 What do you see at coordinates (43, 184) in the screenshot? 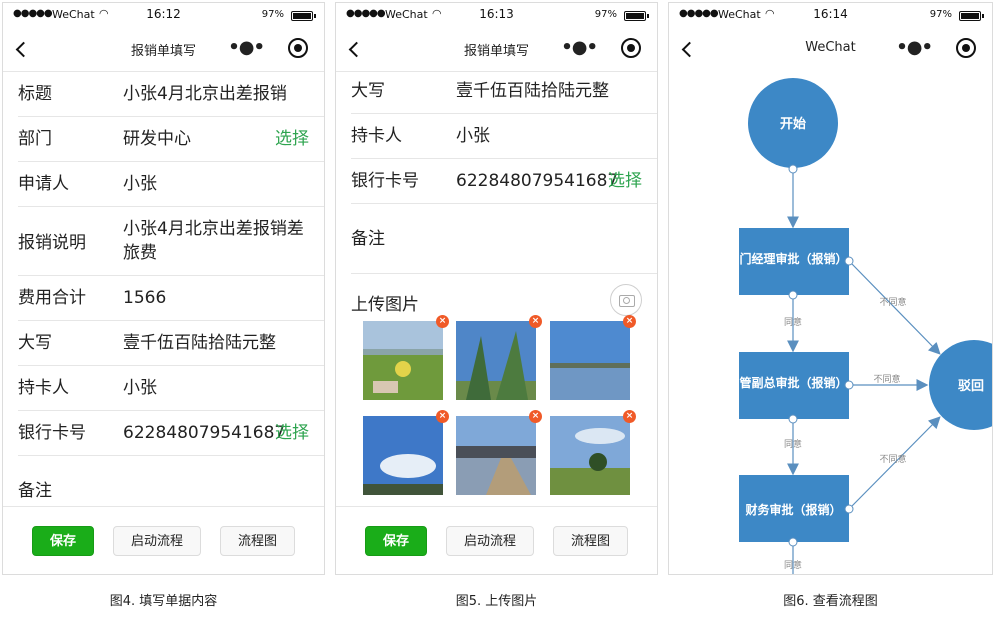
I see `field-label: 申请人` at bounding box center [43, 184].